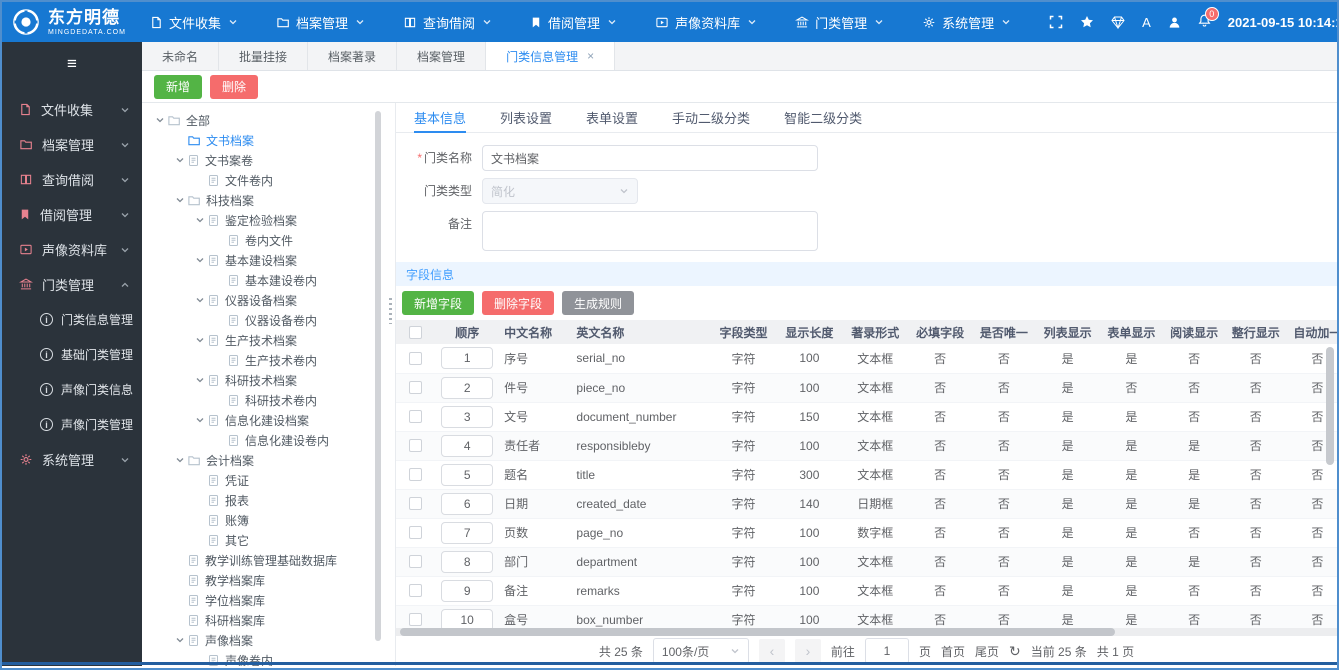  What do you see at coordinates (1056, 22) in the screenshot?
I see `fullscreen-icon` at bounding box center [1056, 22].